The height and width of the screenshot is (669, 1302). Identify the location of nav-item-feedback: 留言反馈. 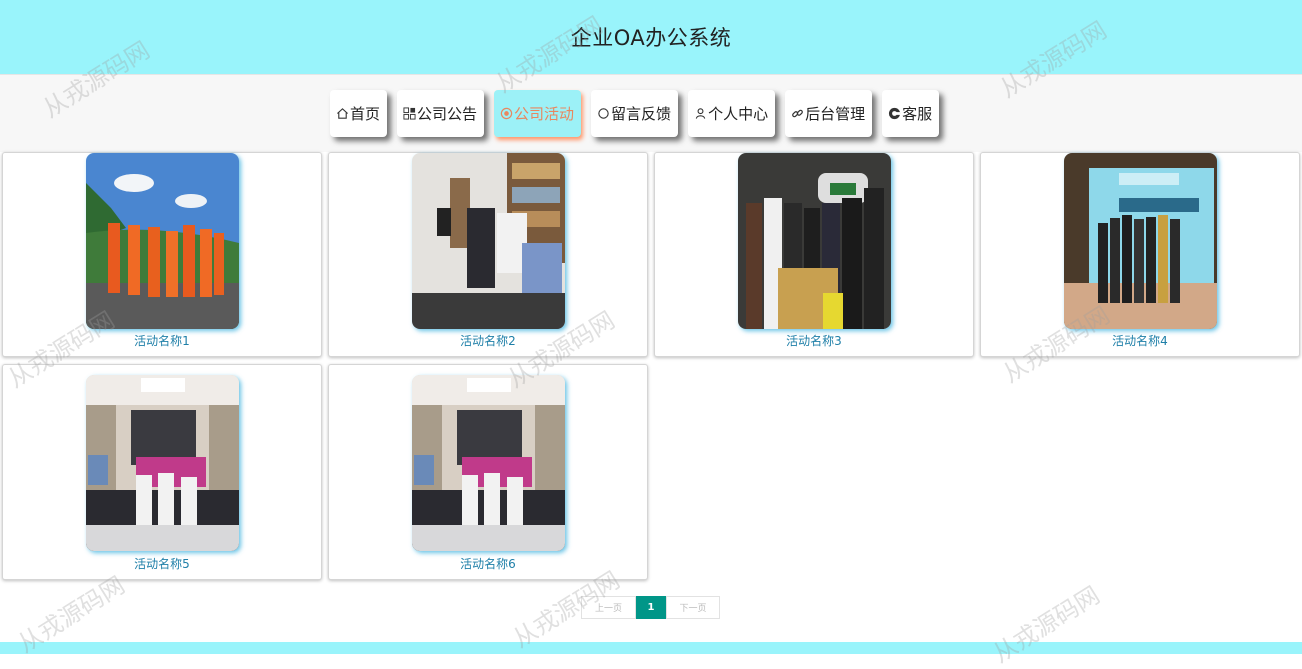
(635, 113).